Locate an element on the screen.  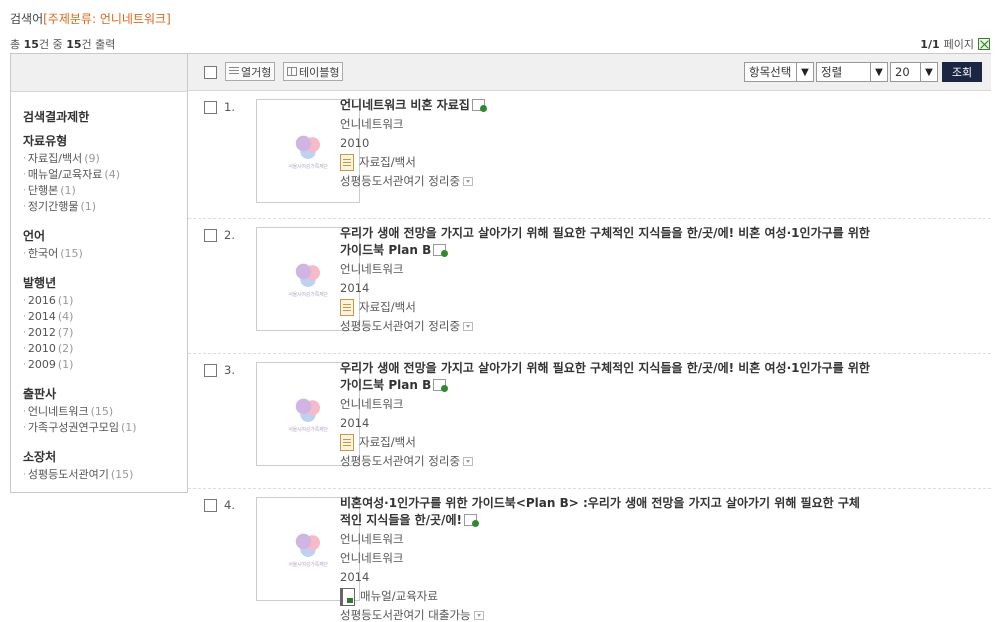
search-keyword-label: 검색어 is located at coordinates (27, 19).